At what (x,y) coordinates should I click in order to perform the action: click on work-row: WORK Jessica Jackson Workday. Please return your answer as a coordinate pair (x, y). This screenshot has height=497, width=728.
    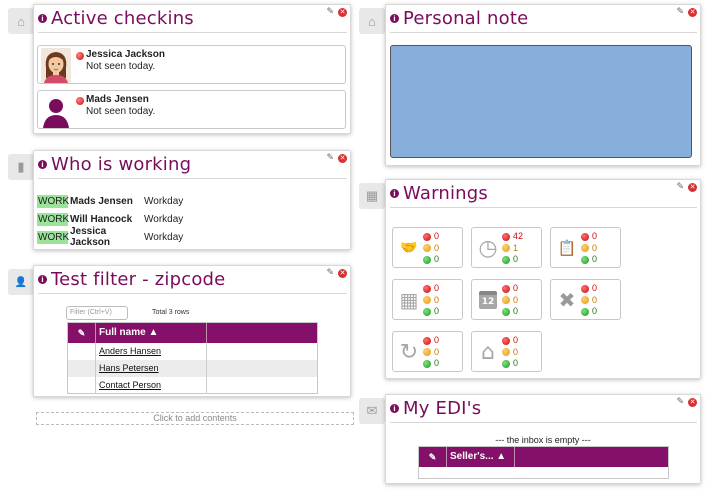
    Looking at the image, I should click on (110, 237).